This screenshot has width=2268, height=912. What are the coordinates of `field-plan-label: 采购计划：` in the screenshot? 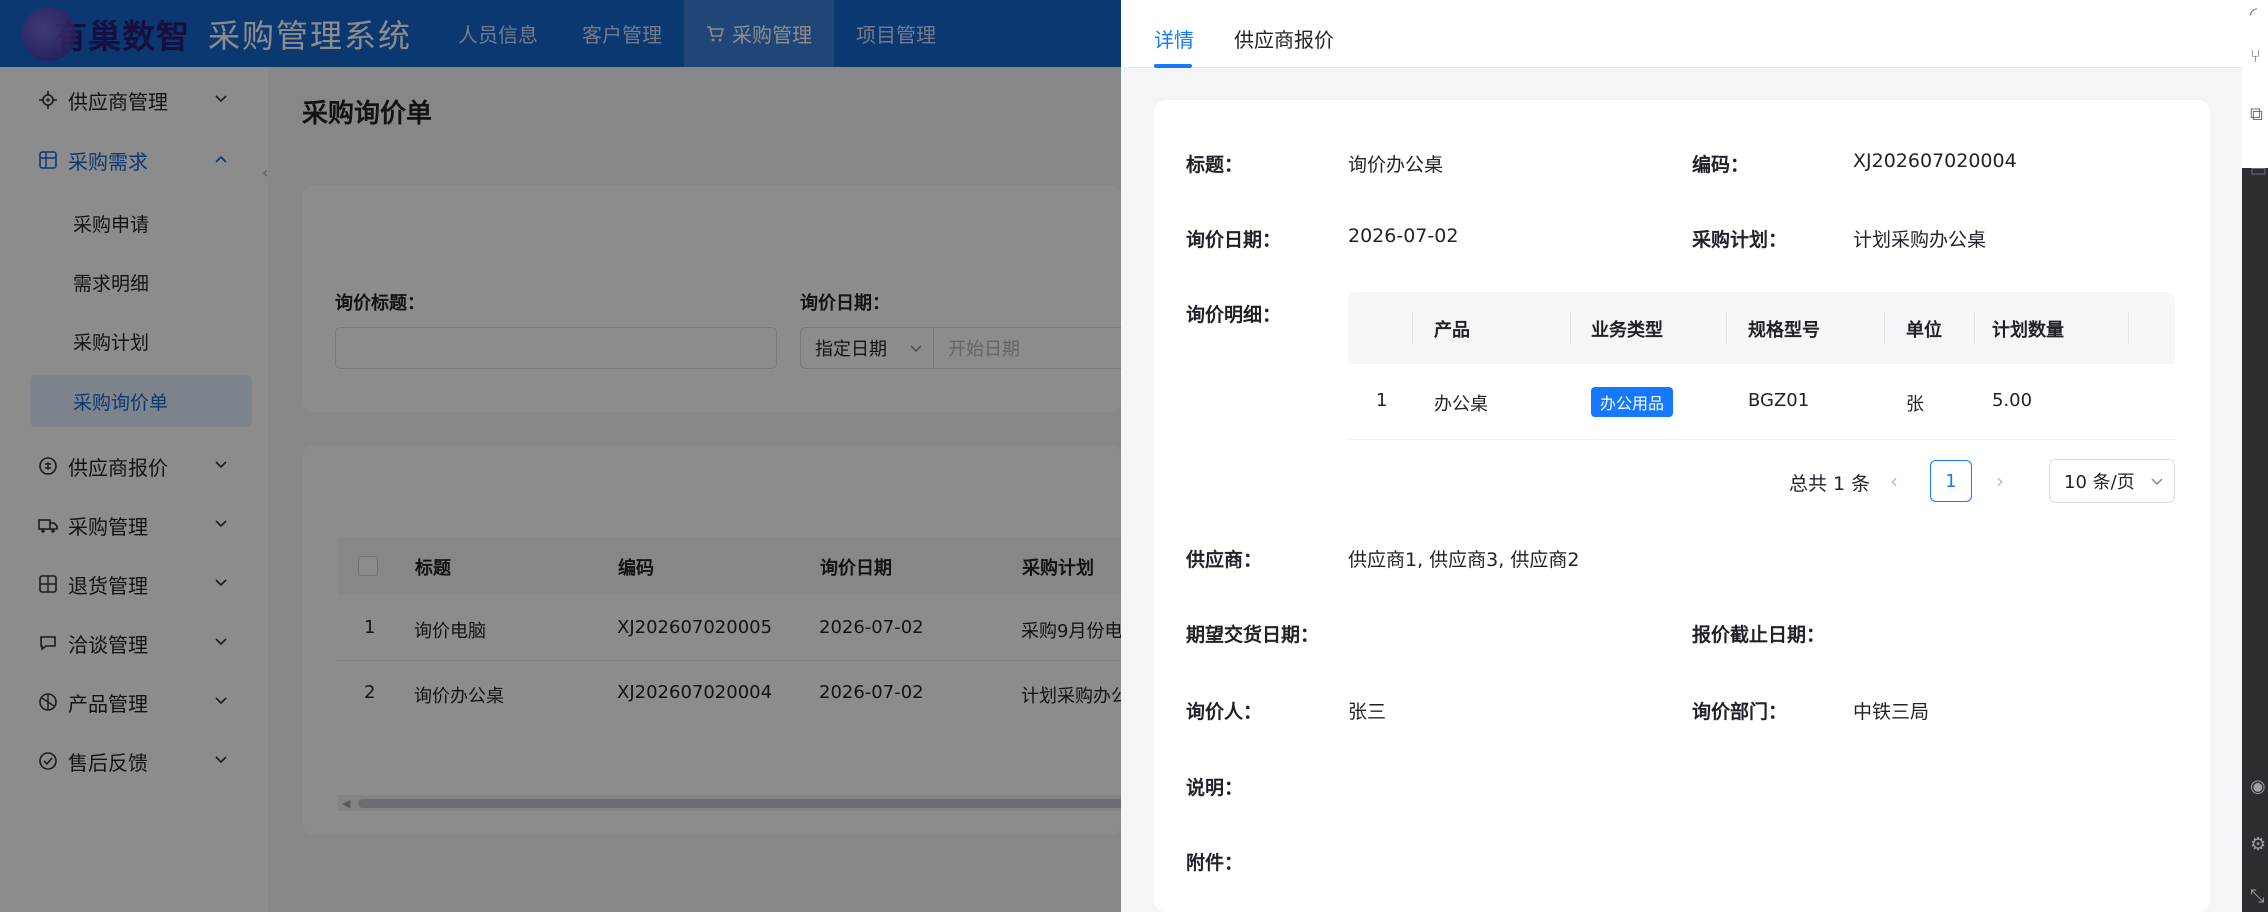 It's located at (1740, 240).